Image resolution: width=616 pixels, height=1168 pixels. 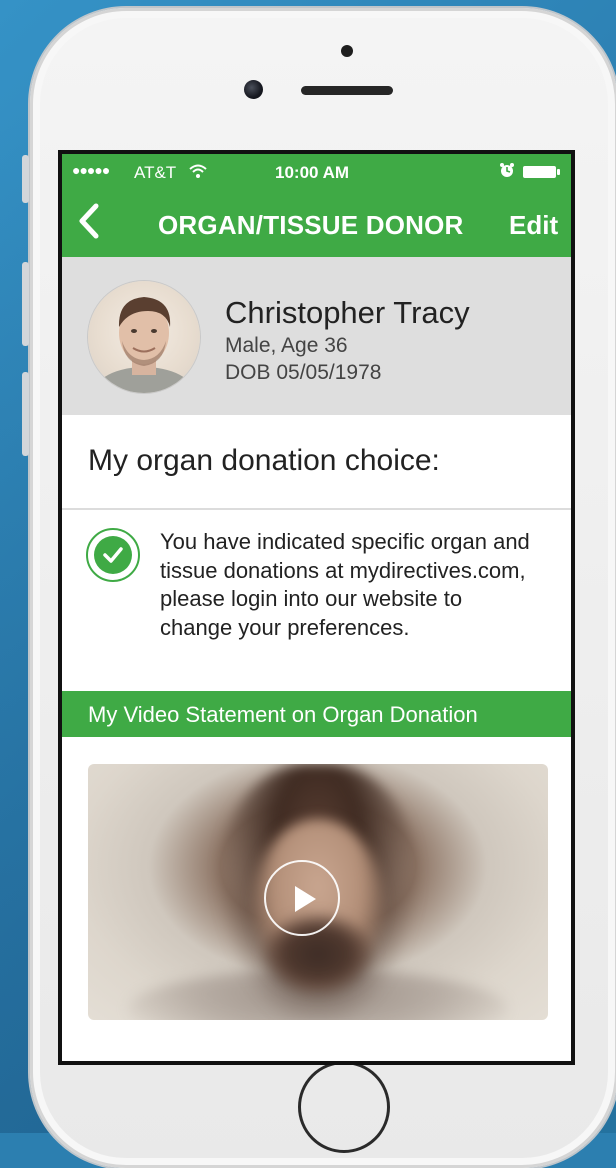 I want to click on page-title: ORGAN/TISSUE DONOR, so click(x=311, y=225).